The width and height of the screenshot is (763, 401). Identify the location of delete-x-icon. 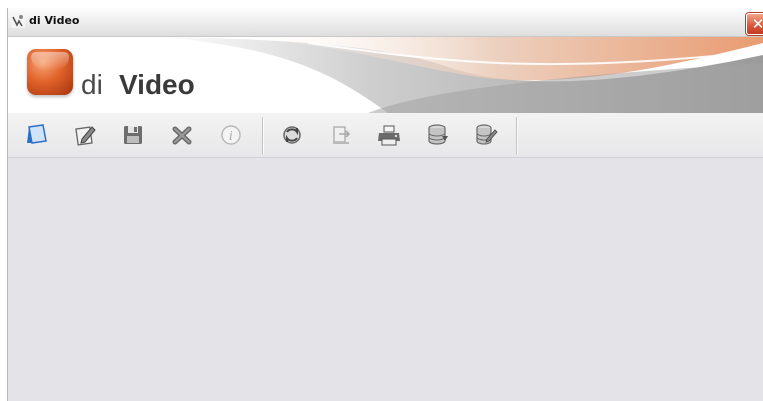
(182, 135).